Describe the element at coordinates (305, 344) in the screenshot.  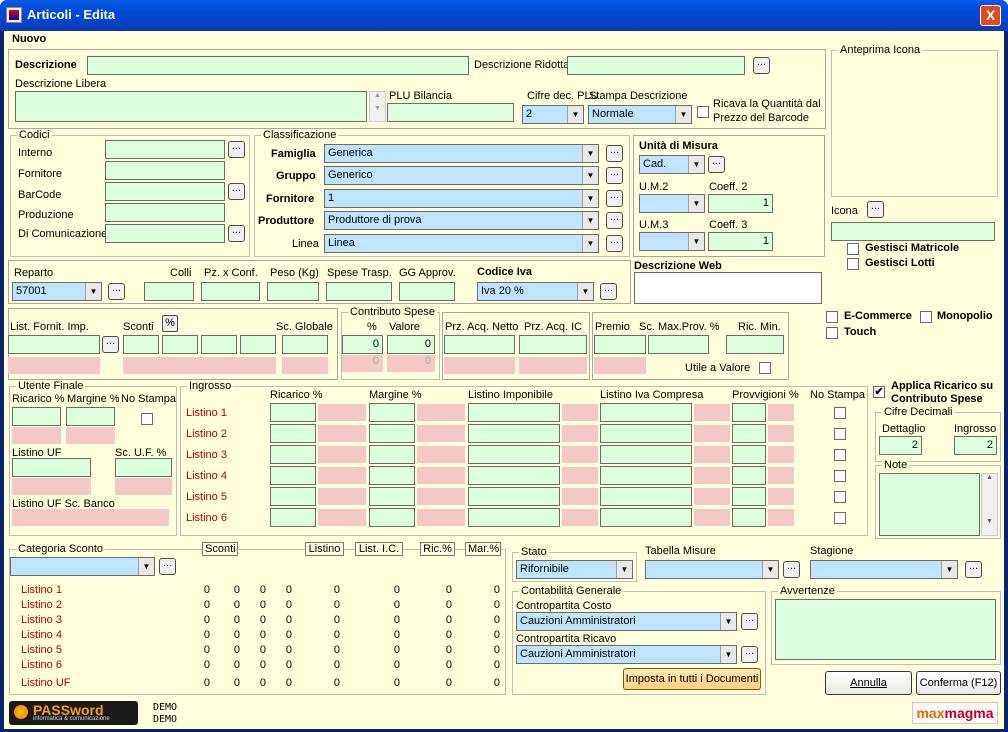
I see `sc-globale-input` at that location.